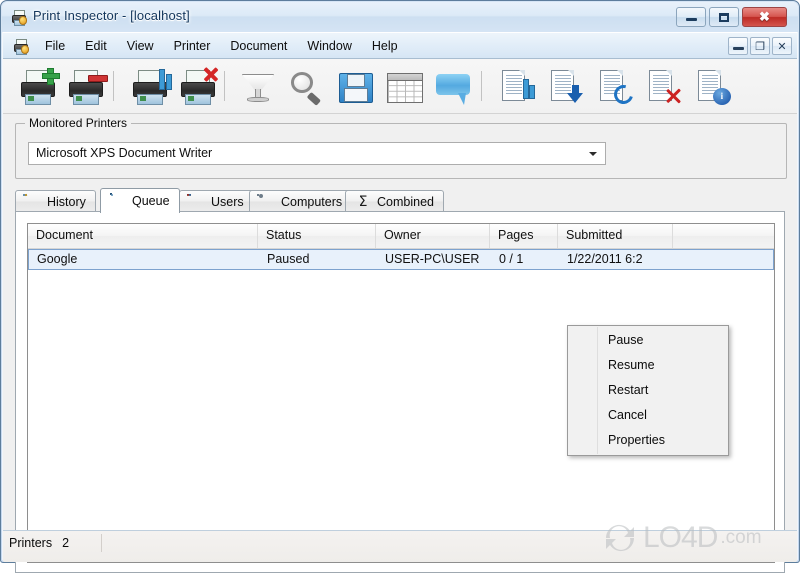  Describe the element at coordinates (19, 17) in the screenshot. I see `app-icon` at that location.